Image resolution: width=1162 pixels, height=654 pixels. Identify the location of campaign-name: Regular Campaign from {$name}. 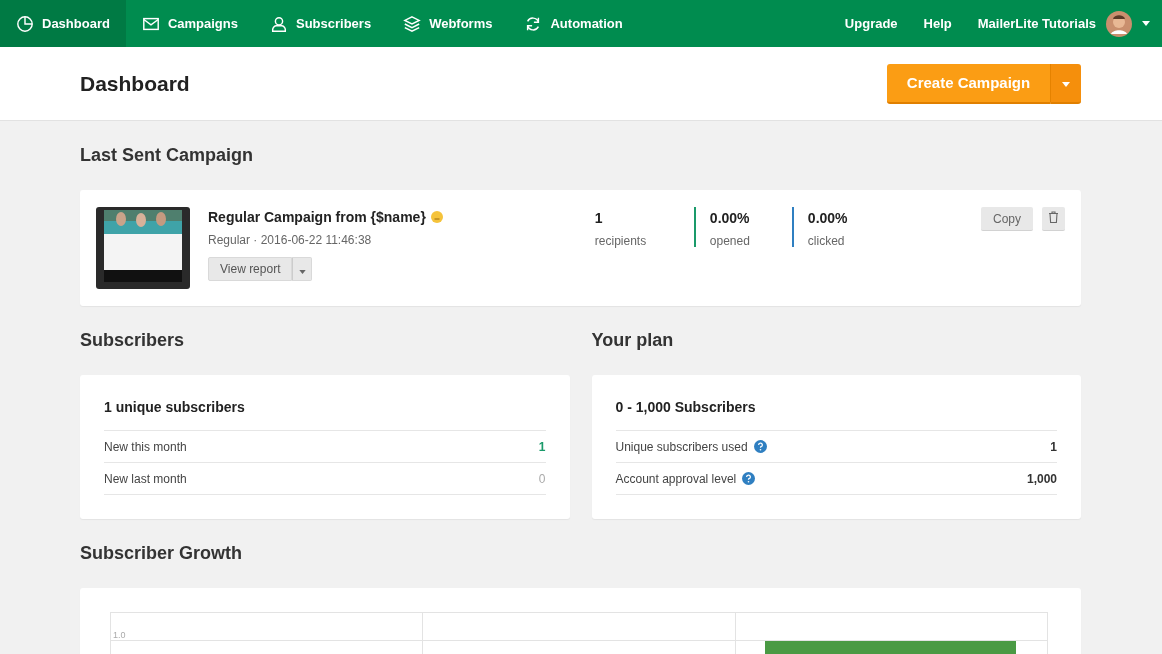
(317, 217).